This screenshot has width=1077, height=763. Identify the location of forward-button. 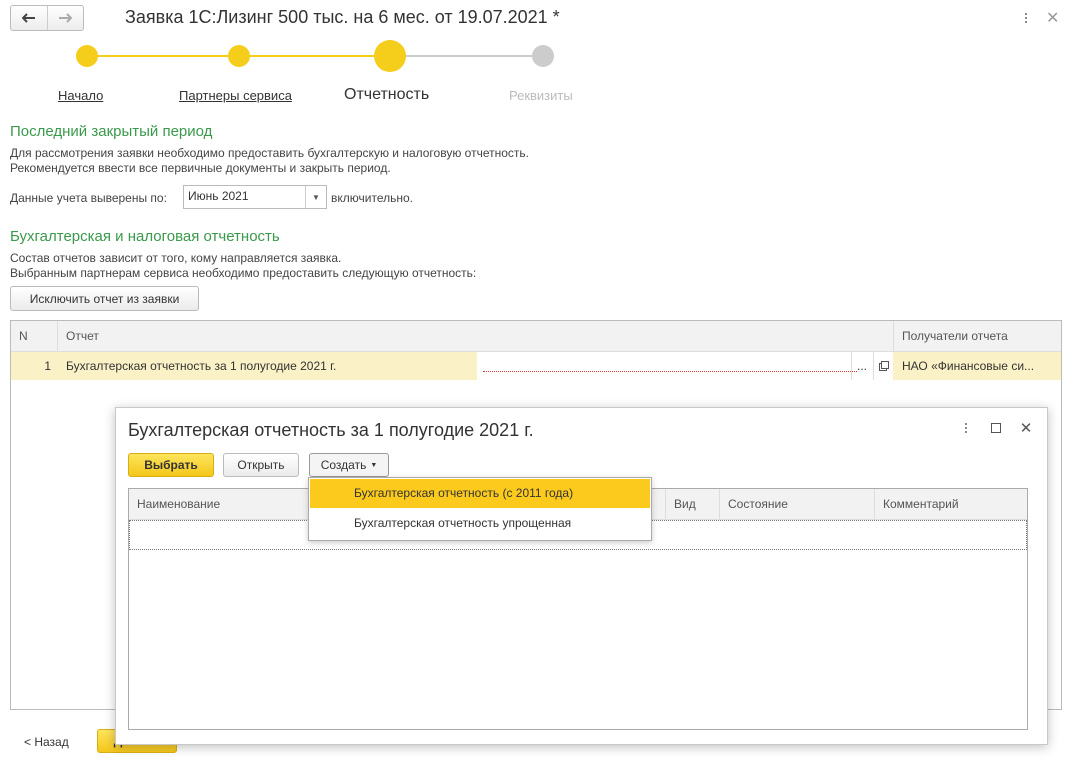
(65, 18).